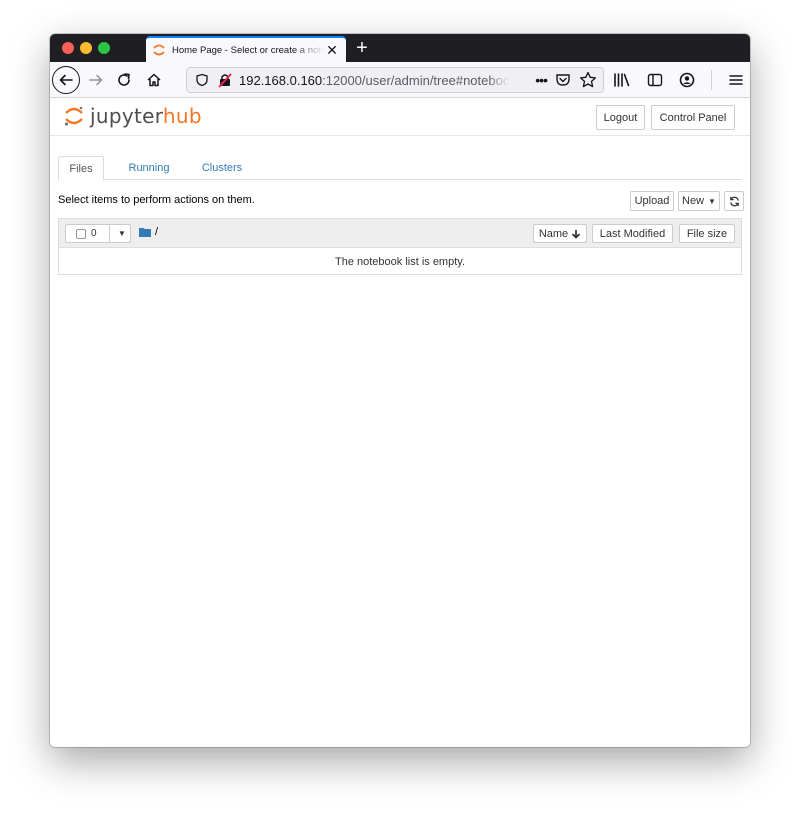 The height and width of the screenshot is (813, 800). What do you see at coordinates (687, 80) in the screenshot?
I see `account-icon` at bounding box center [687, 80].